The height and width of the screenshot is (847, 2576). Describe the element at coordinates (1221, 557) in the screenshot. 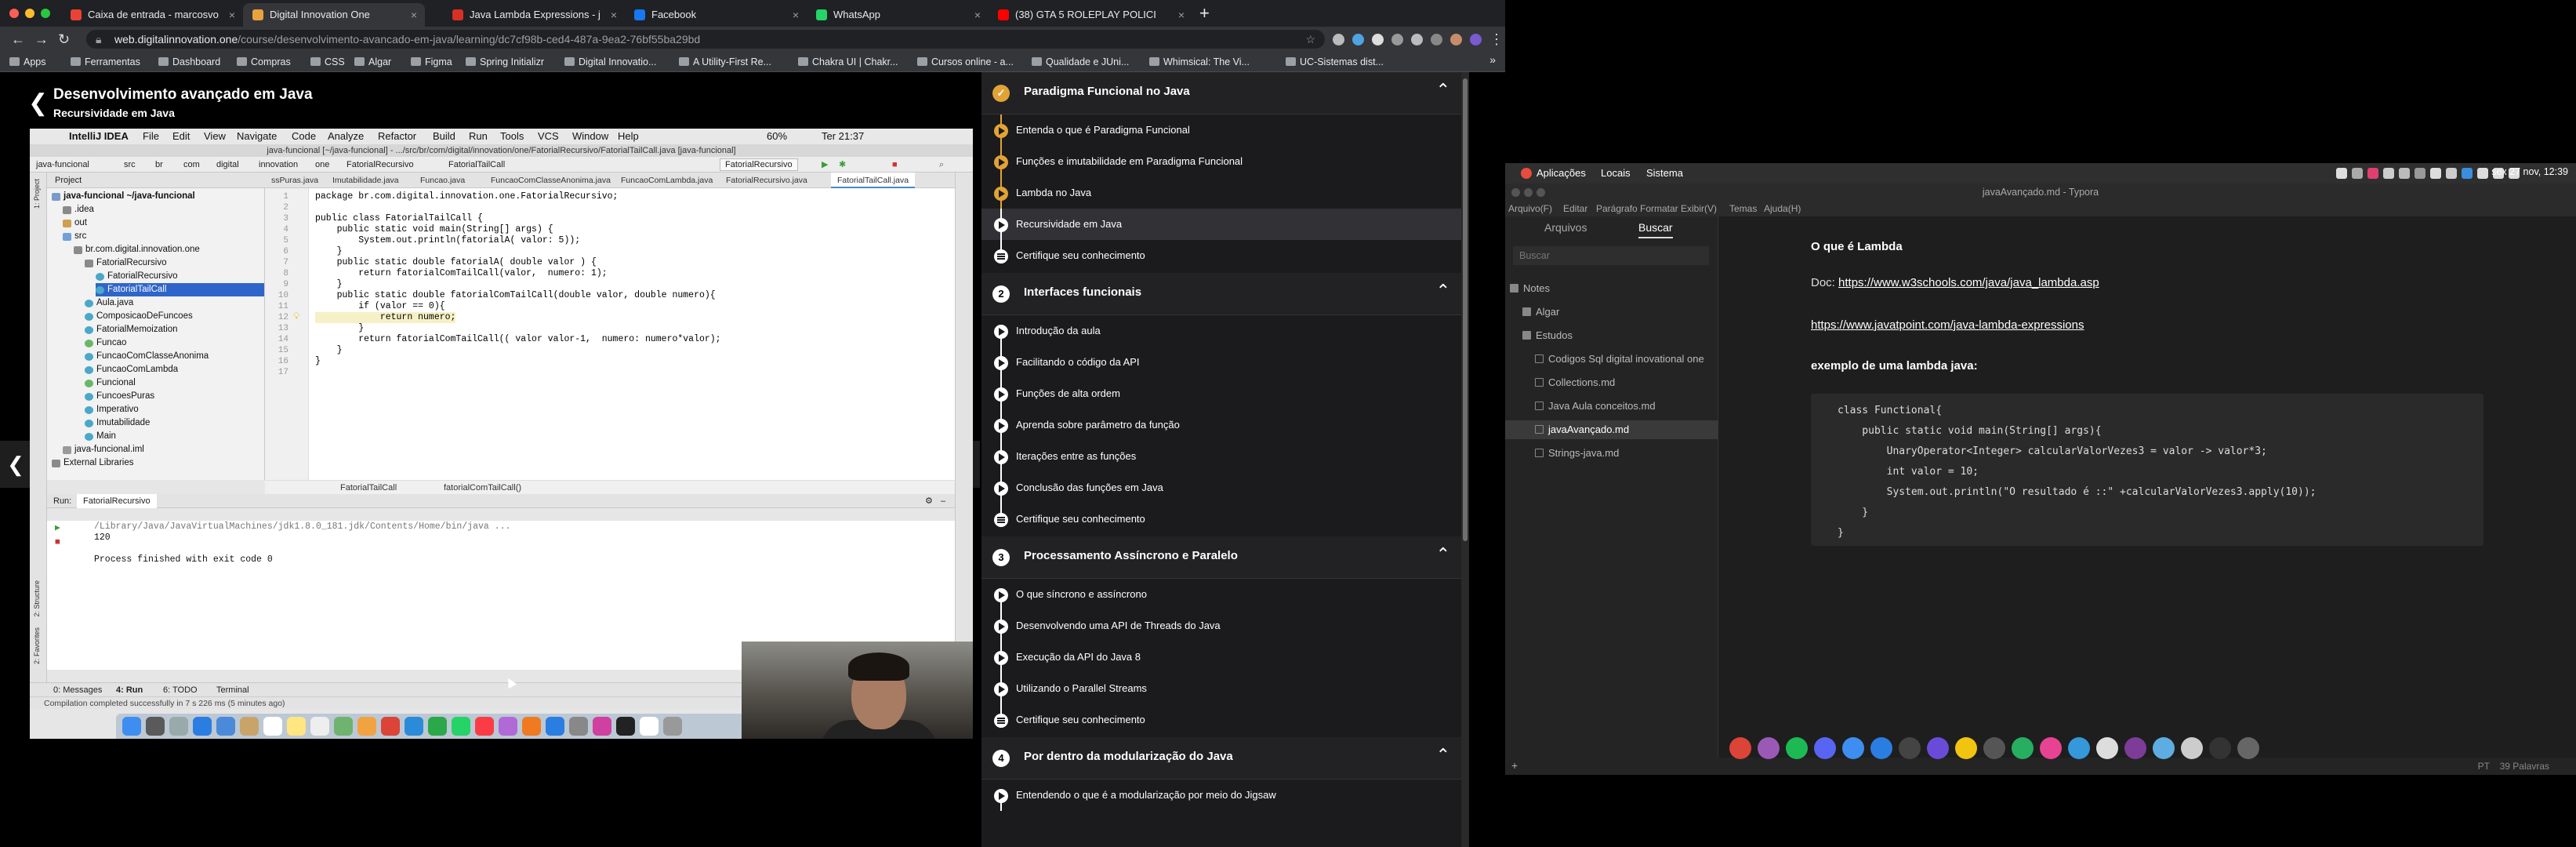

I see `module-header: 3 Processamento Assíncrono e Paralelo ⌃` at that location.